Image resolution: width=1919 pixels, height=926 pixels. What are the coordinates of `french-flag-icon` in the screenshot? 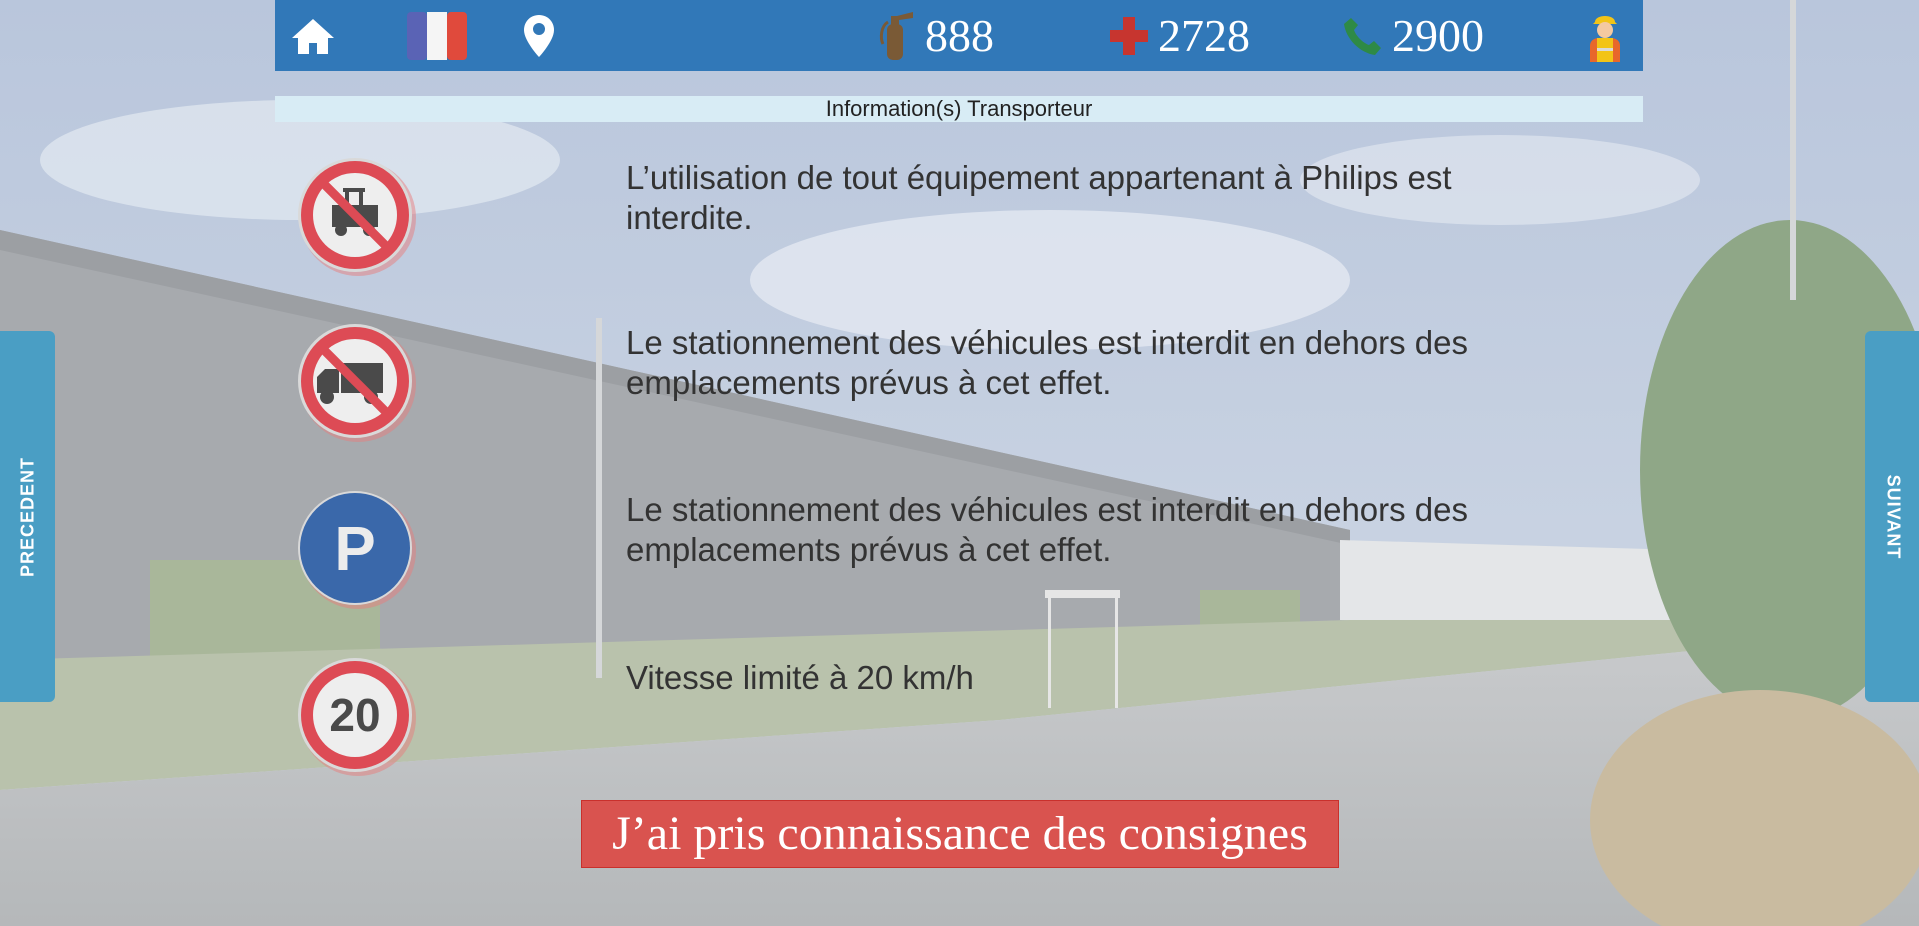 It's located at (437, 35).